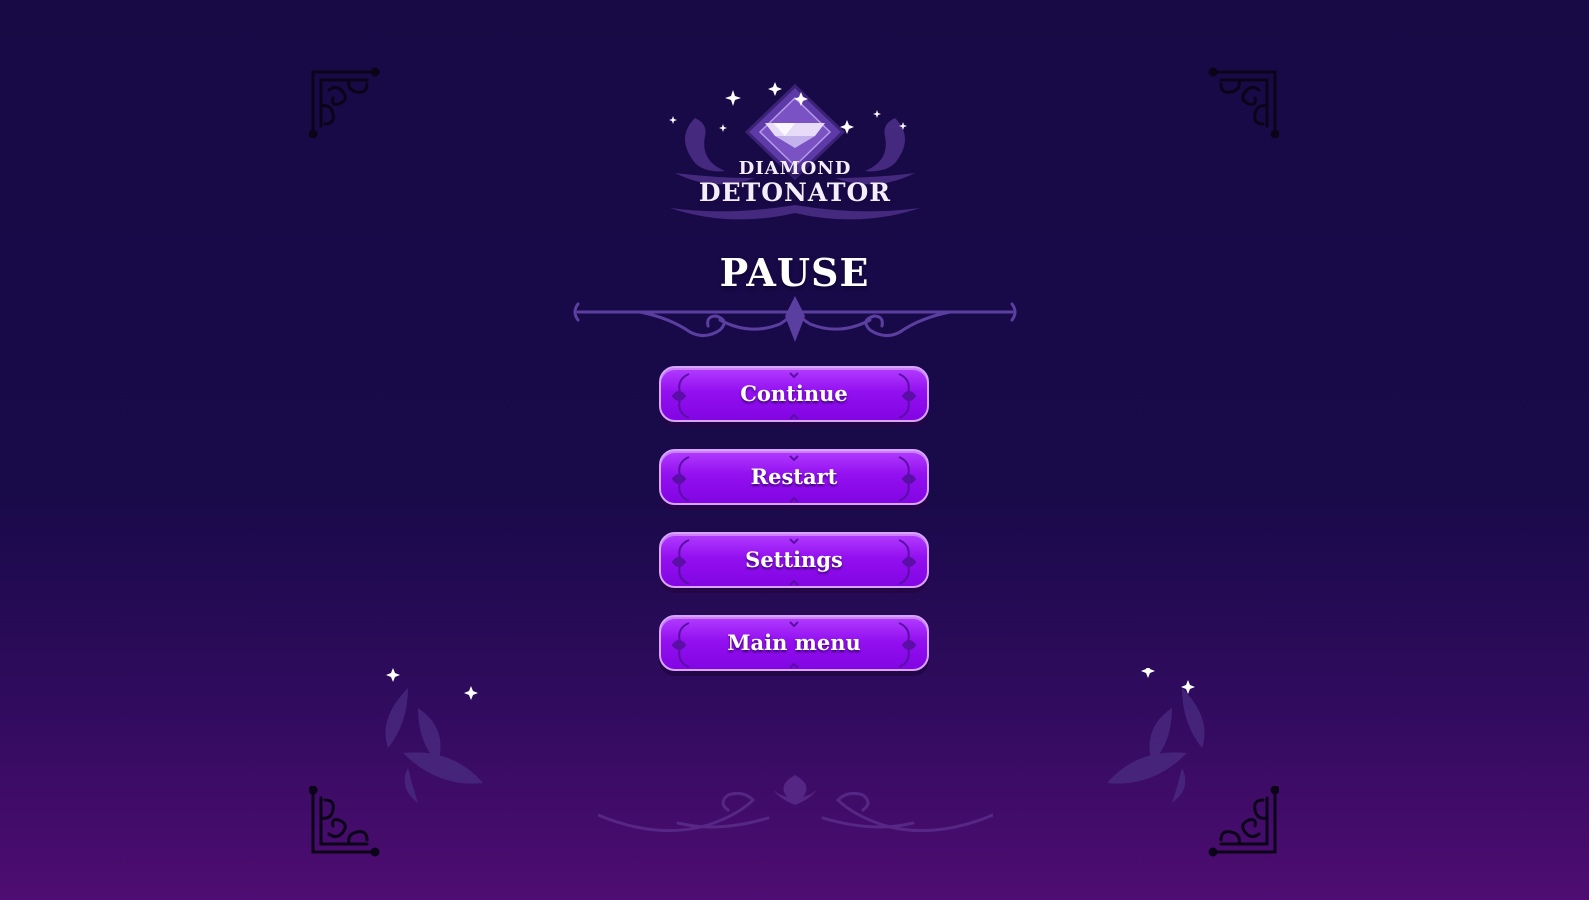 The height and width of the screenshot is (900, 1589). I want to click on corner-ornament-bottom-left-icon, so click(344, 821).